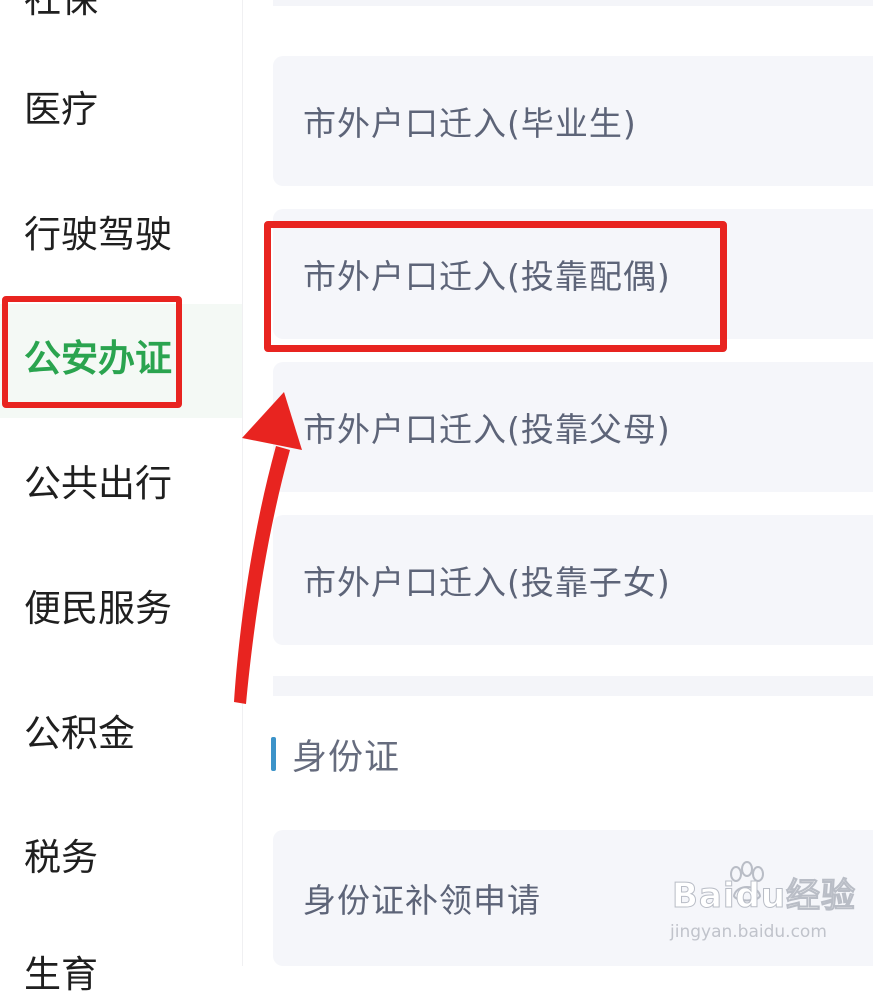 This screenshot has height=1005, width=873. Describe the element at coordinates (61, 975) in the screenshot. I see `sidebar-item-maternity: 生育` at that location.